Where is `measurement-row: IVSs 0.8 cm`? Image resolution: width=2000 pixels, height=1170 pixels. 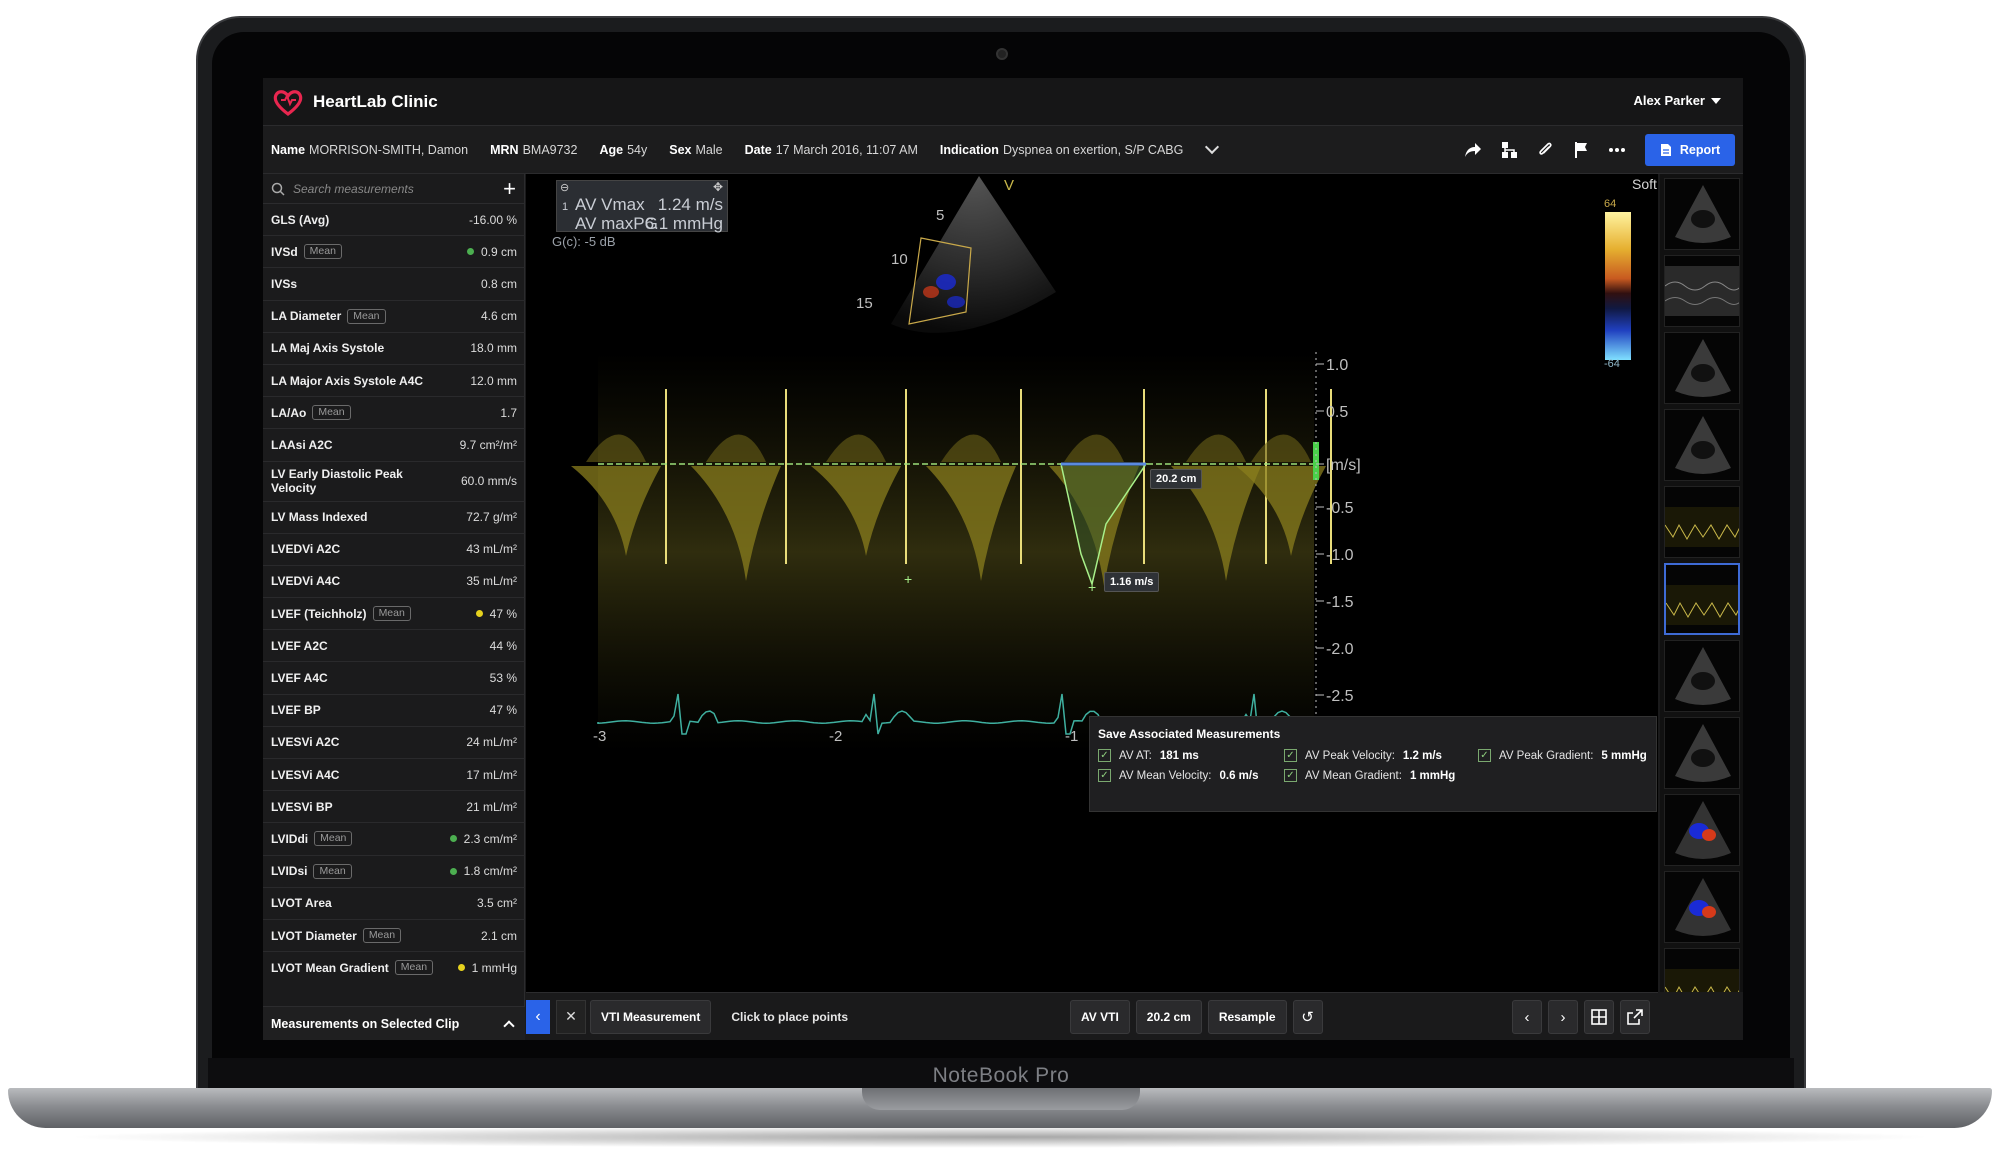 measurement-row: IVSs 0.8 cm is located at coordinates (394, 284).